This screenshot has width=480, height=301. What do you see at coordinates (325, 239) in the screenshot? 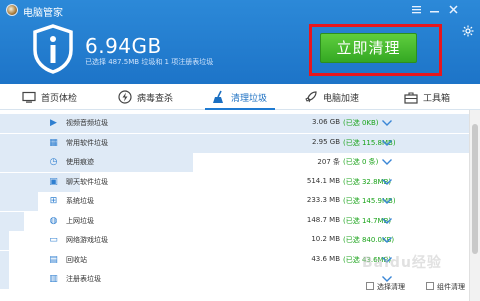
I see `row-size: 10.2 MB` at bounding box center [325, 239].